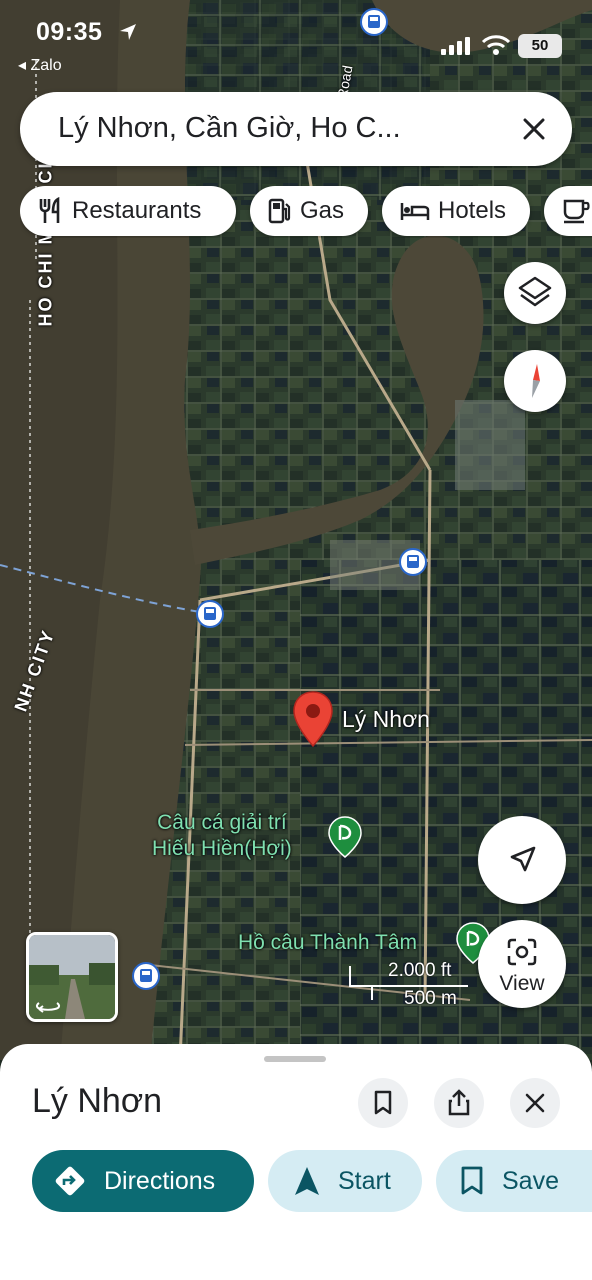 This screenshot has width=592, height=1280. Describe the element at coordinates (279, 211) in the screenshot. I see `gas-station-icon` at that location.